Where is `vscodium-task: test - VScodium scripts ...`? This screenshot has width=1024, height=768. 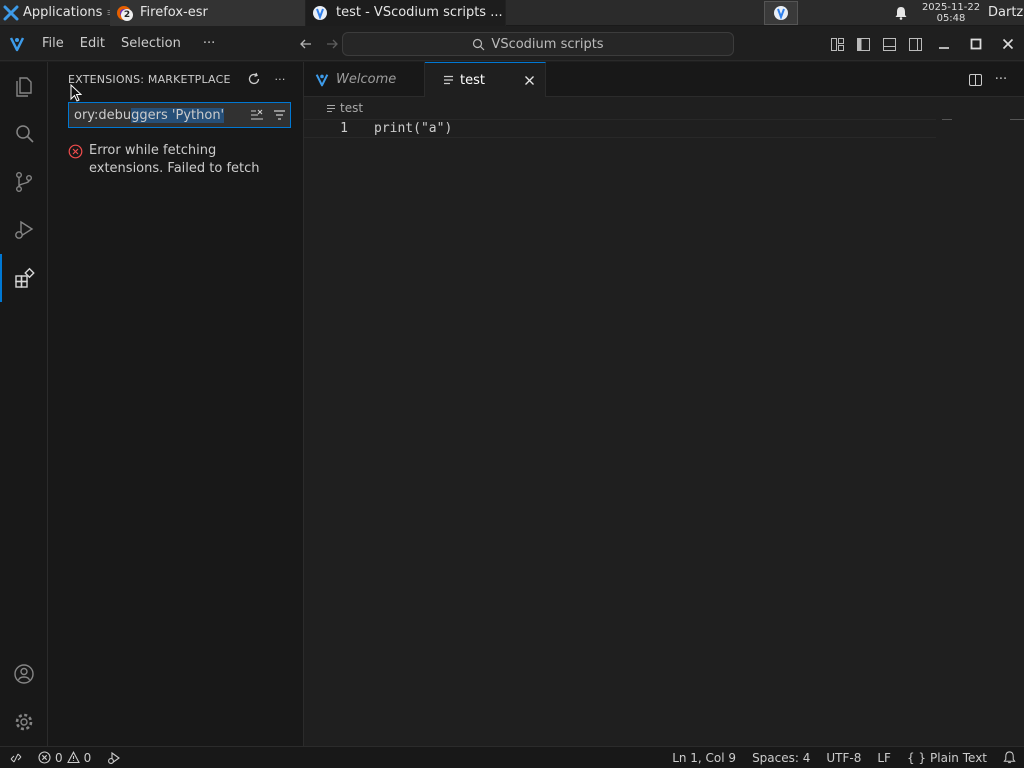
vscodium-task: test - VScodium scripts ... is located at coordinates (406, 13).